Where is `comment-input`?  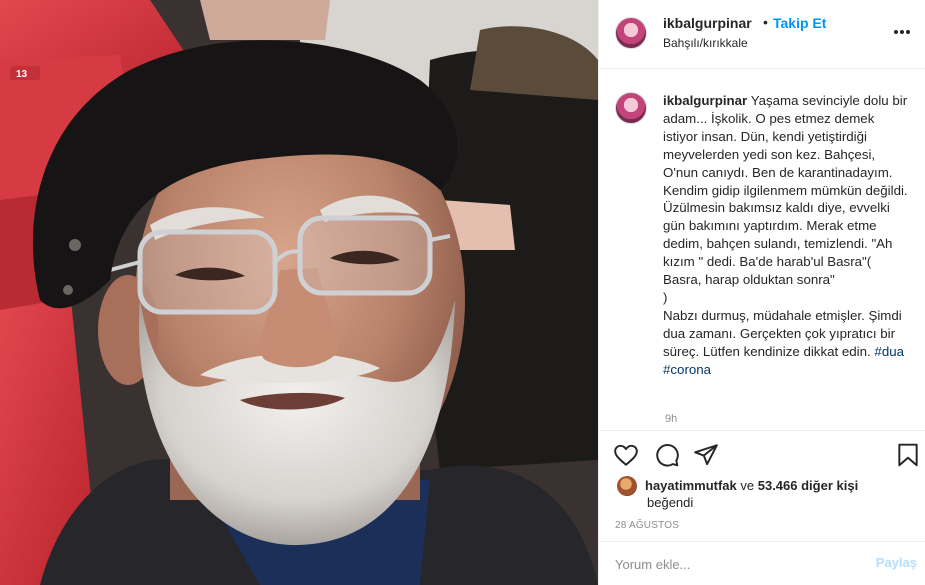 comment-input is located at coordinates (735, 564).